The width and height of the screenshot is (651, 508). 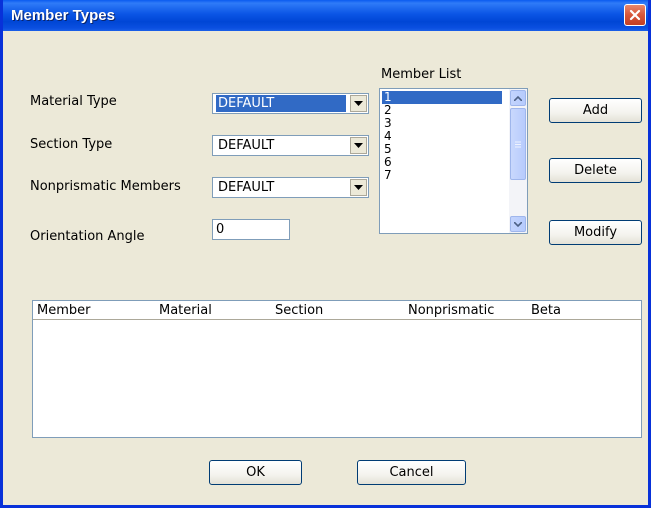 I want to click on material-type-select: DEFAULT, so click(x=290, y=103).